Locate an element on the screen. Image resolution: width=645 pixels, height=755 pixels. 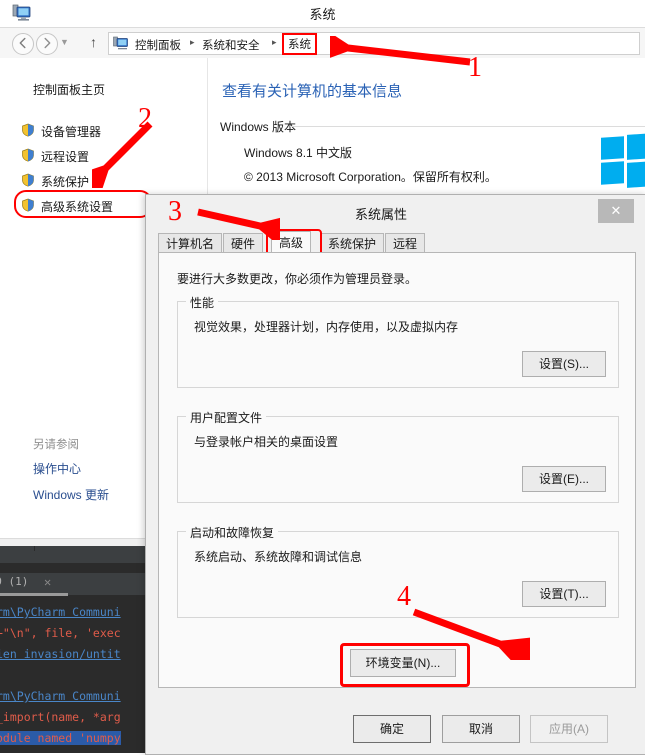
apply-button: 应用(A) is located at coordinates (569, 729).